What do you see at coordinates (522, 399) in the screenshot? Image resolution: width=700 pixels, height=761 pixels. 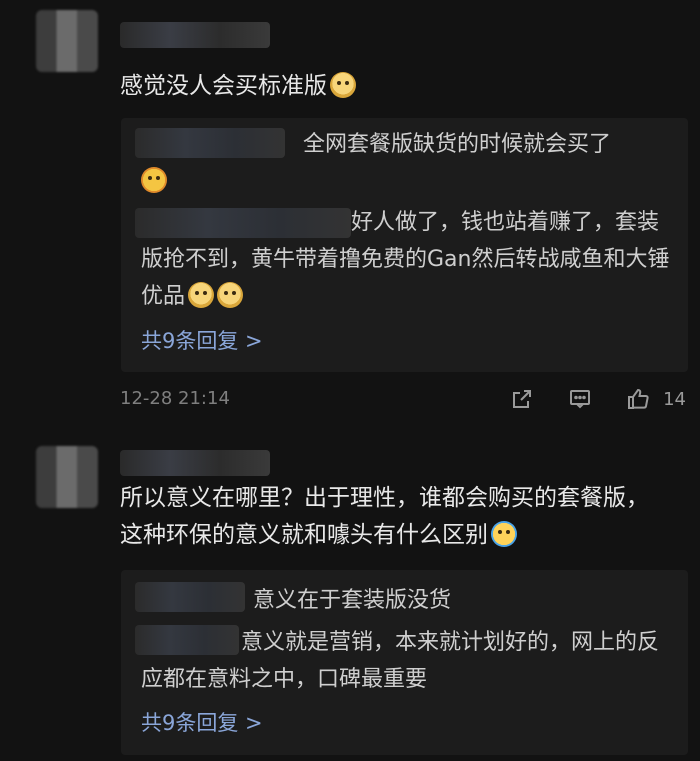 I see `share-icon` at bounding box center [522, 399].